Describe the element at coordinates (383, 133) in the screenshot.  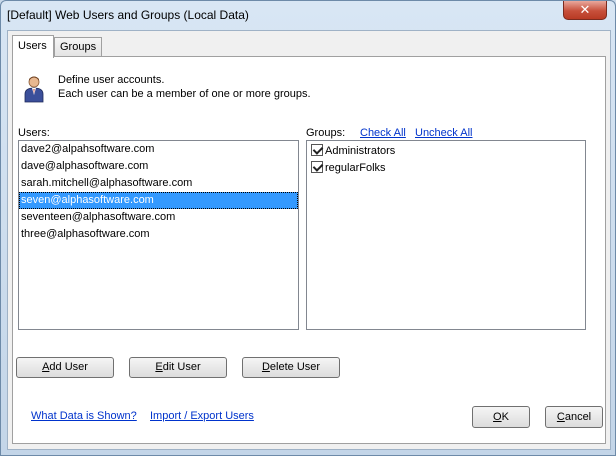
I see `check-all-link: Check All` at that location.